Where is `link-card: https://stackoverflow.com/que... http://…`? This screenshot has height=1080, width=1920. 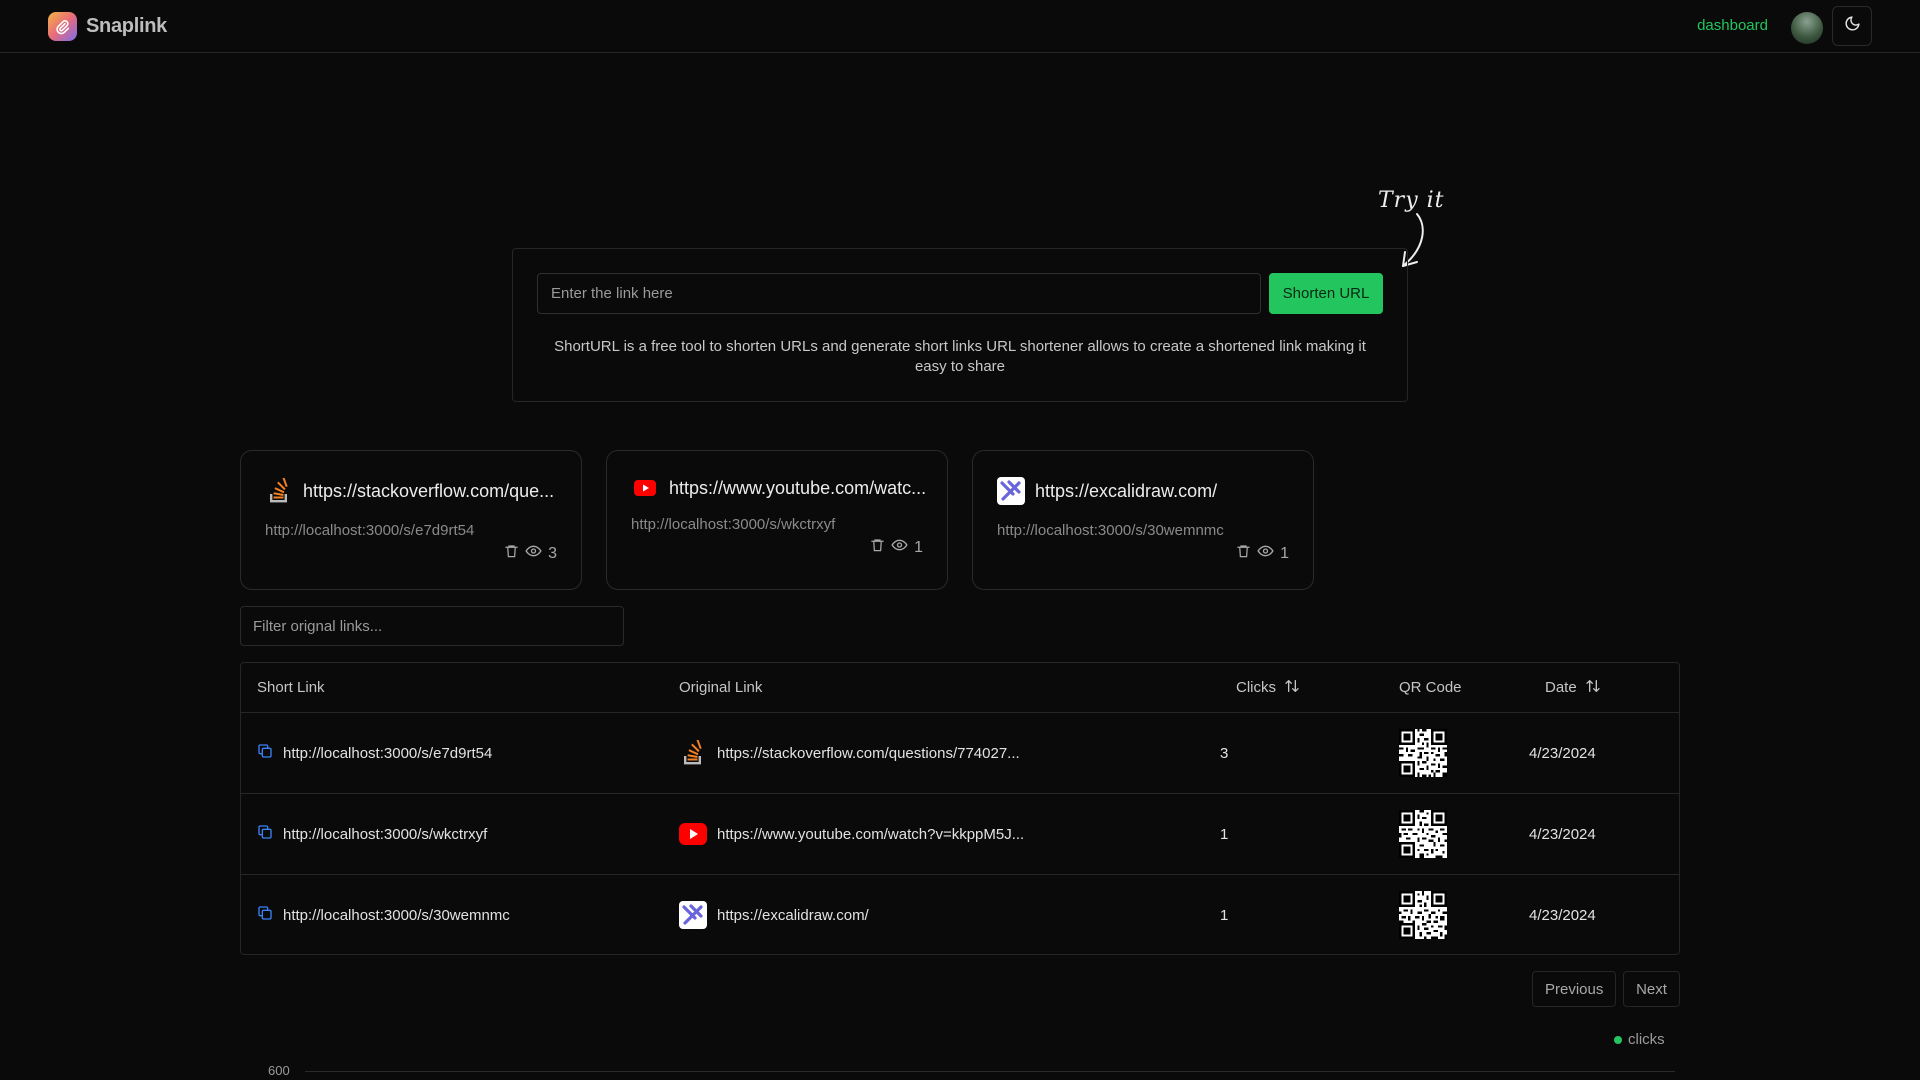 link-card: https://stackoverflow.com/que... http://… is located at coordinates (411, 520).